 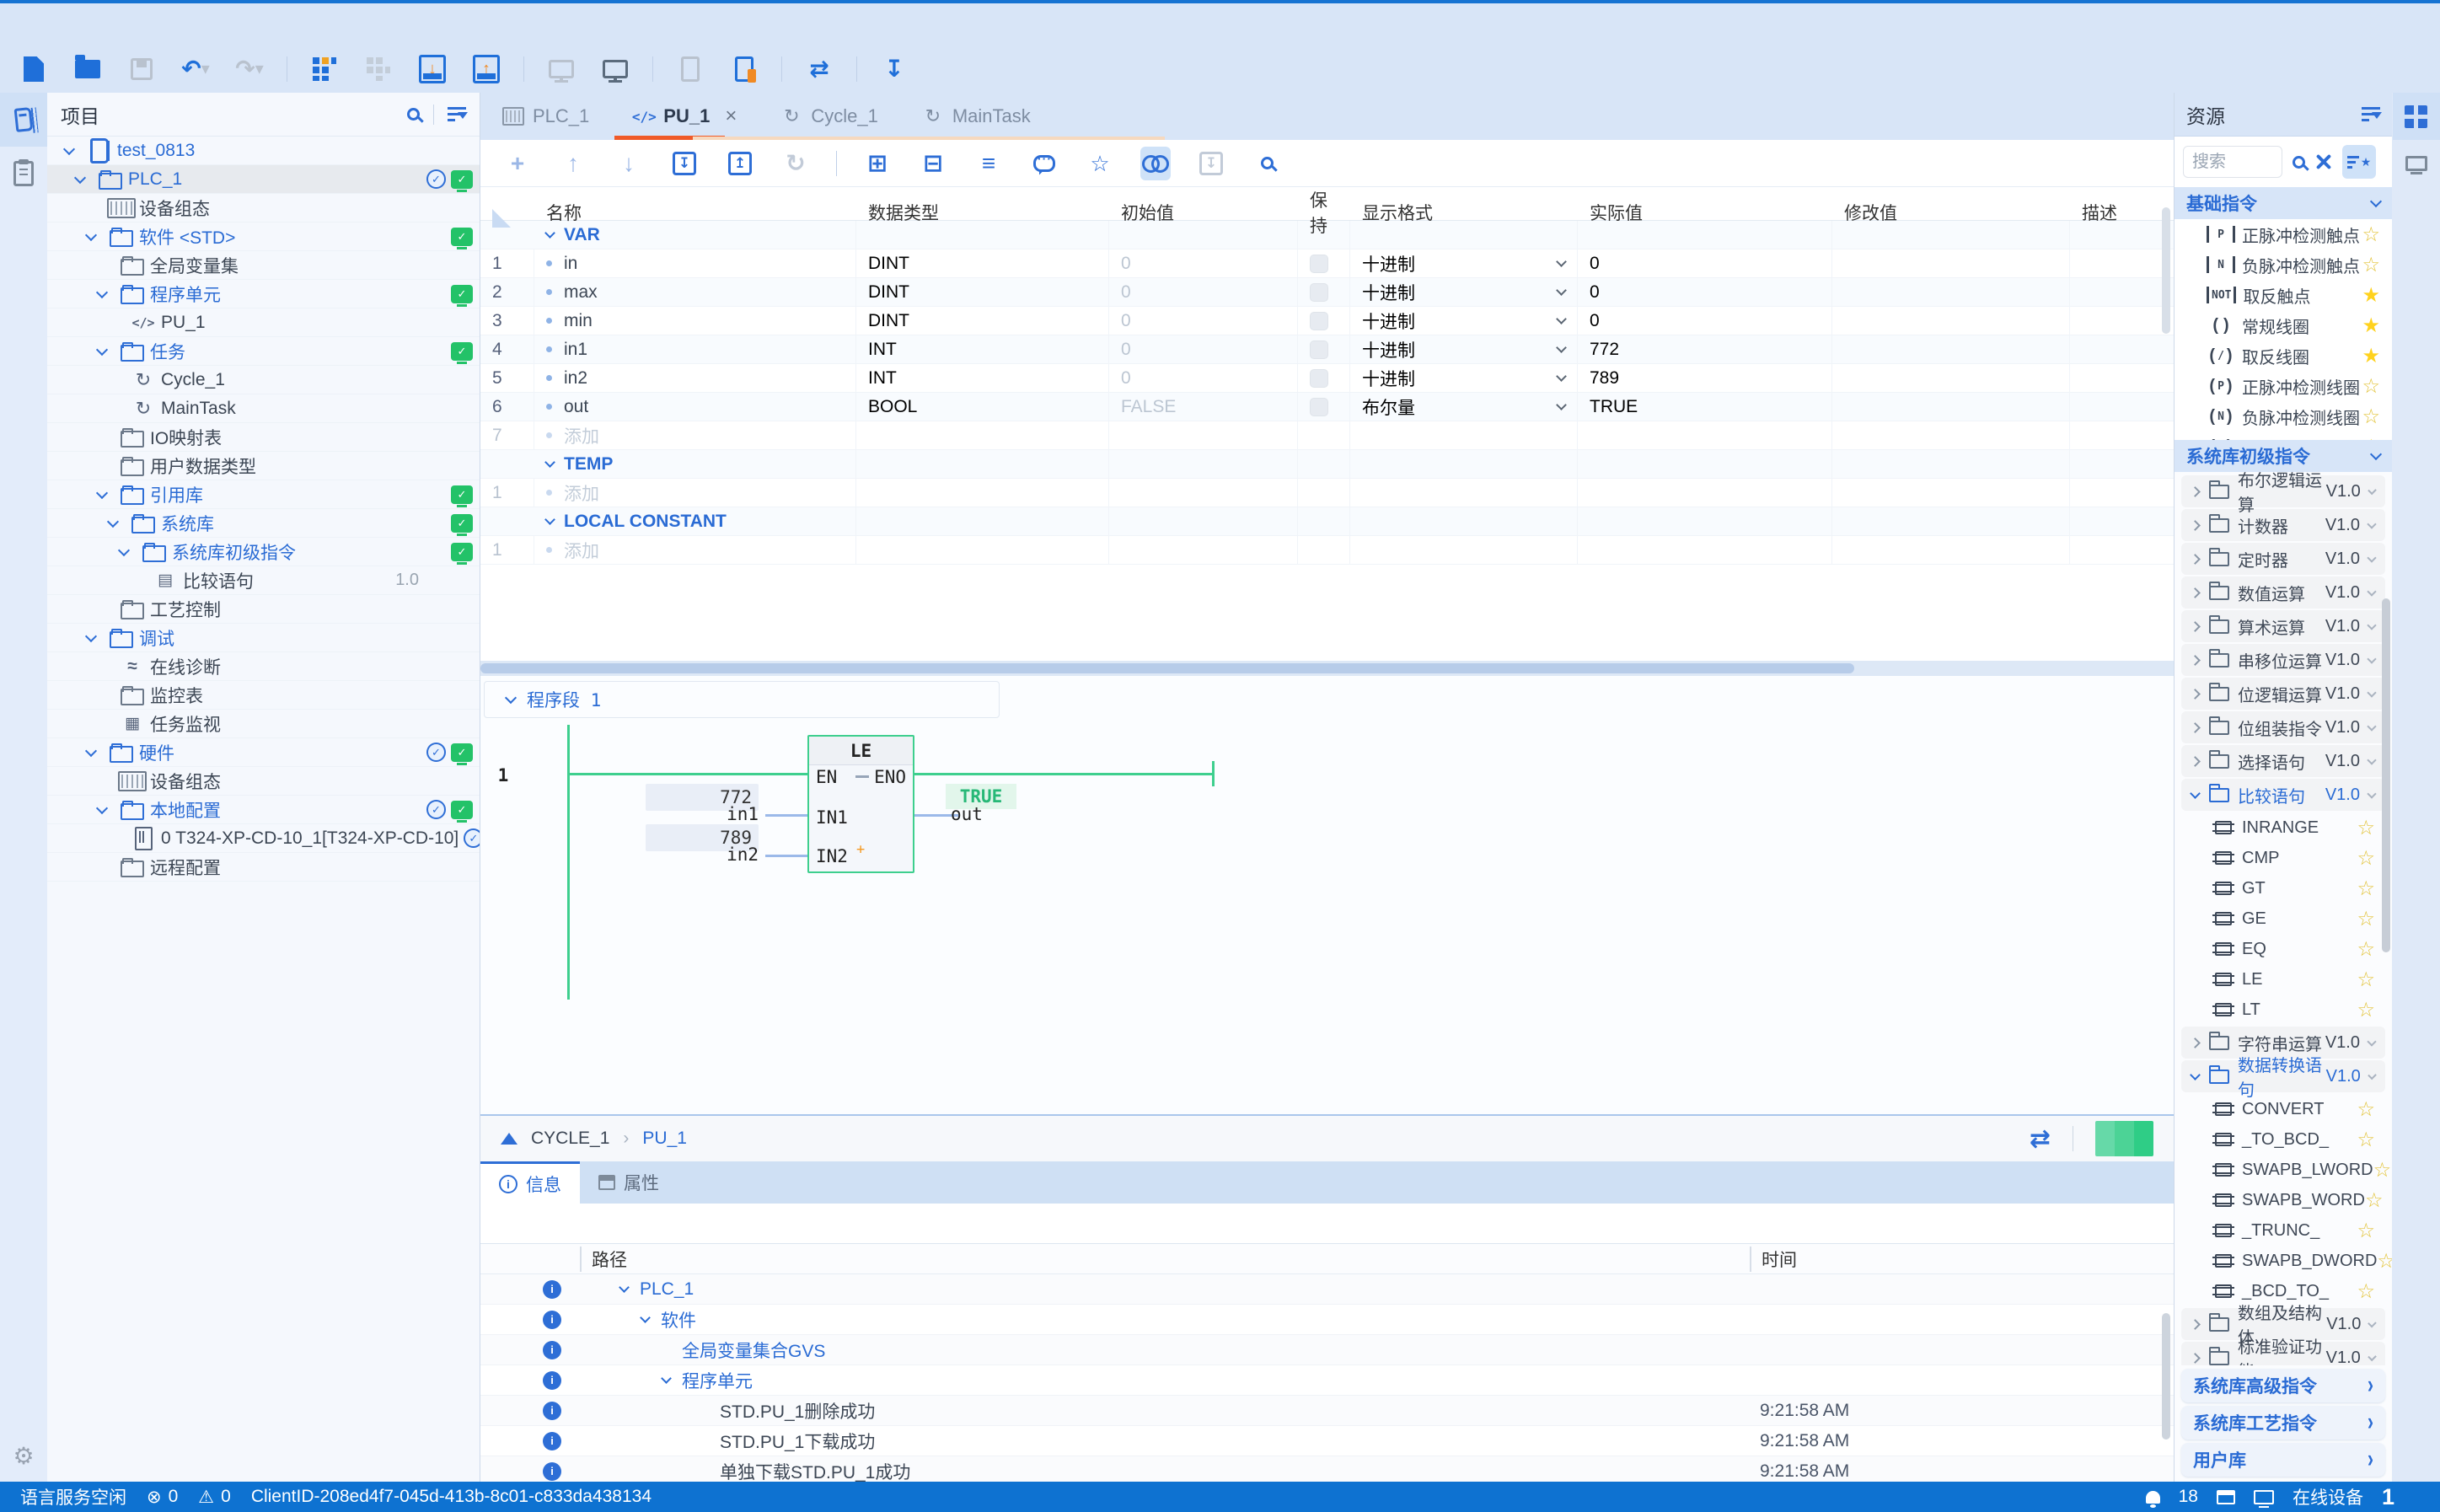 What do you see at coordinates (23, 1456) in the screenshot?
I see `settings-gear-icon: ⚙` at bounding box center [23, 1456].